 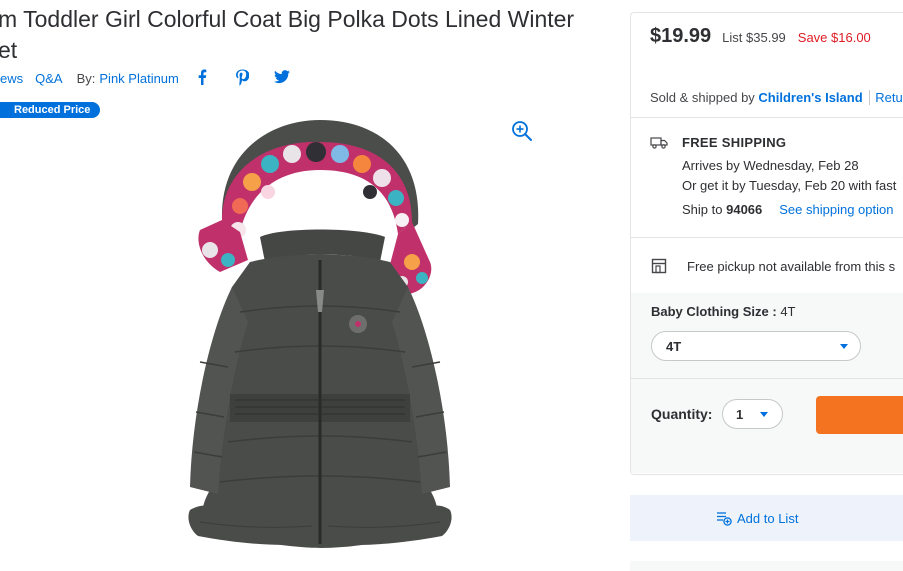 I want to click on quantity-label: Quantity:, so click(x=682, y=414).